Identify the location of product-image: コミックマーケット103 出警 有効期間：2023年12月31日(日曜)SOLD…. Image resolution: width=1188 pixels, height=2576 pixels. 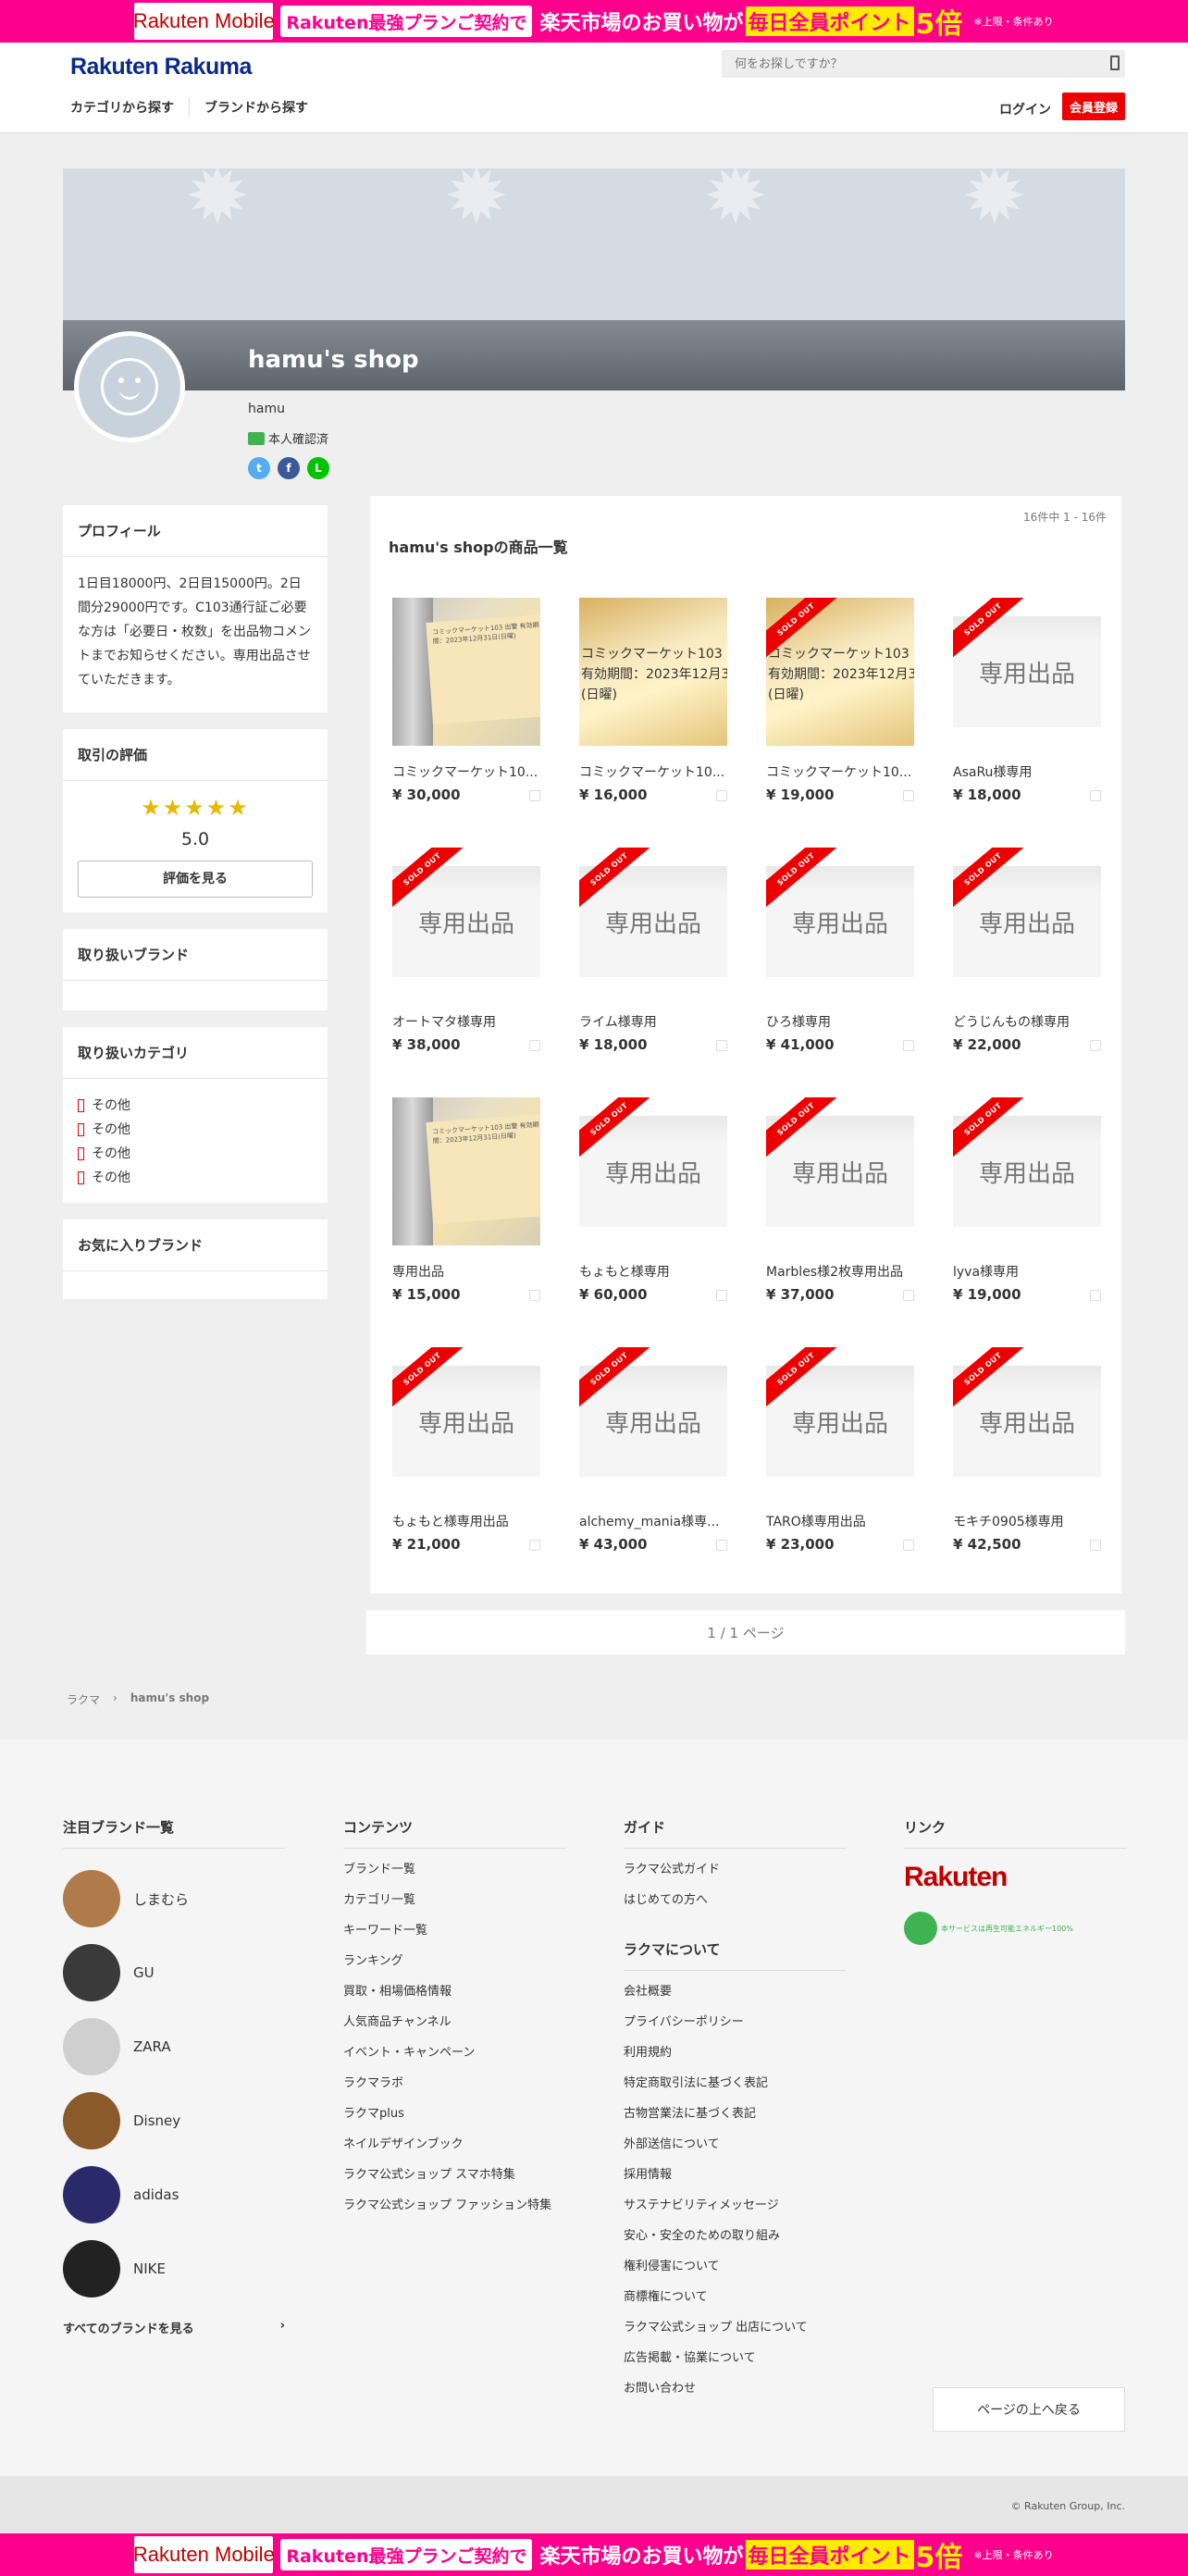
(840, 672).